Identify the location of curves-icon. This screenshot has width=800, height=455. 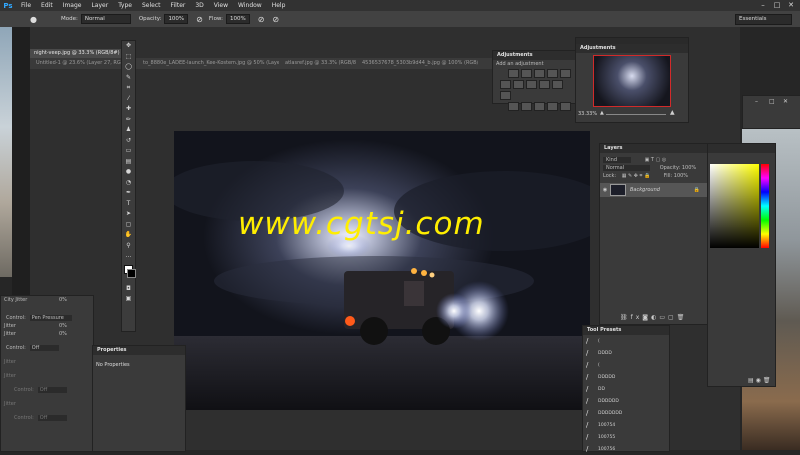
(539, 73).